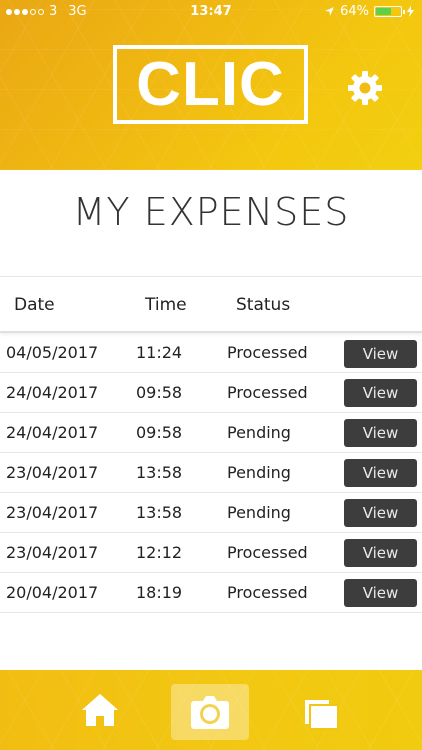 This screenshot has width=422, height=750. Describe the element at coordinates (211, 305) in the screenshot. I see `table-header: Date Time Status` at that location.